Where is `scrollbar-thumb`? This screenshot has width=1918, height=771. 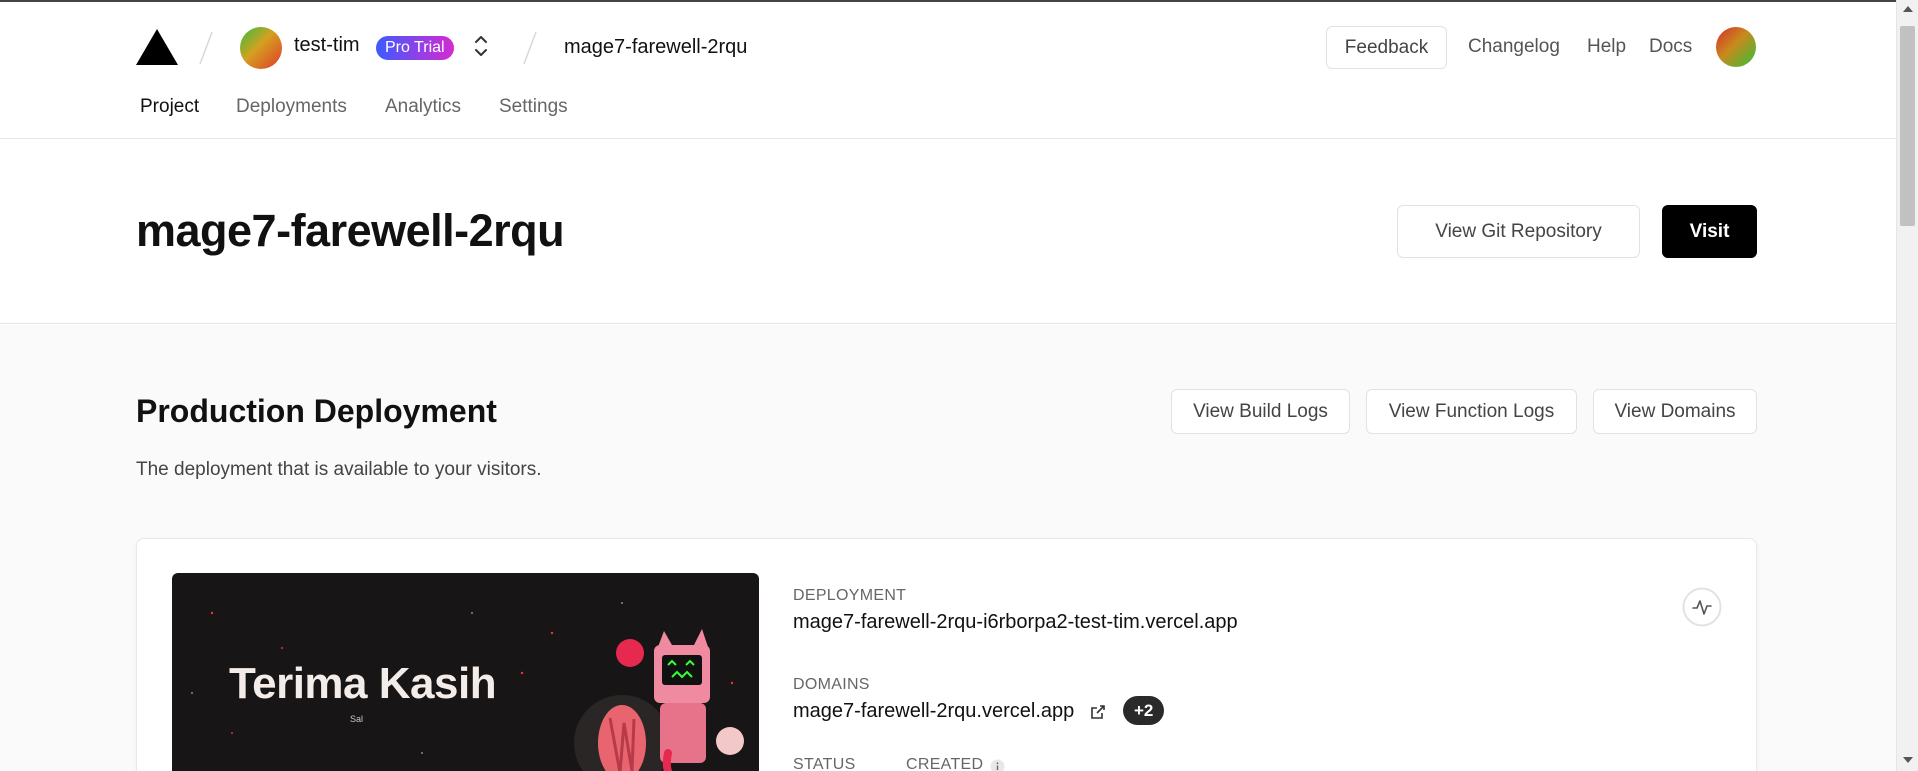 scrollbar-thumb is located at coordinates (1907, 126).